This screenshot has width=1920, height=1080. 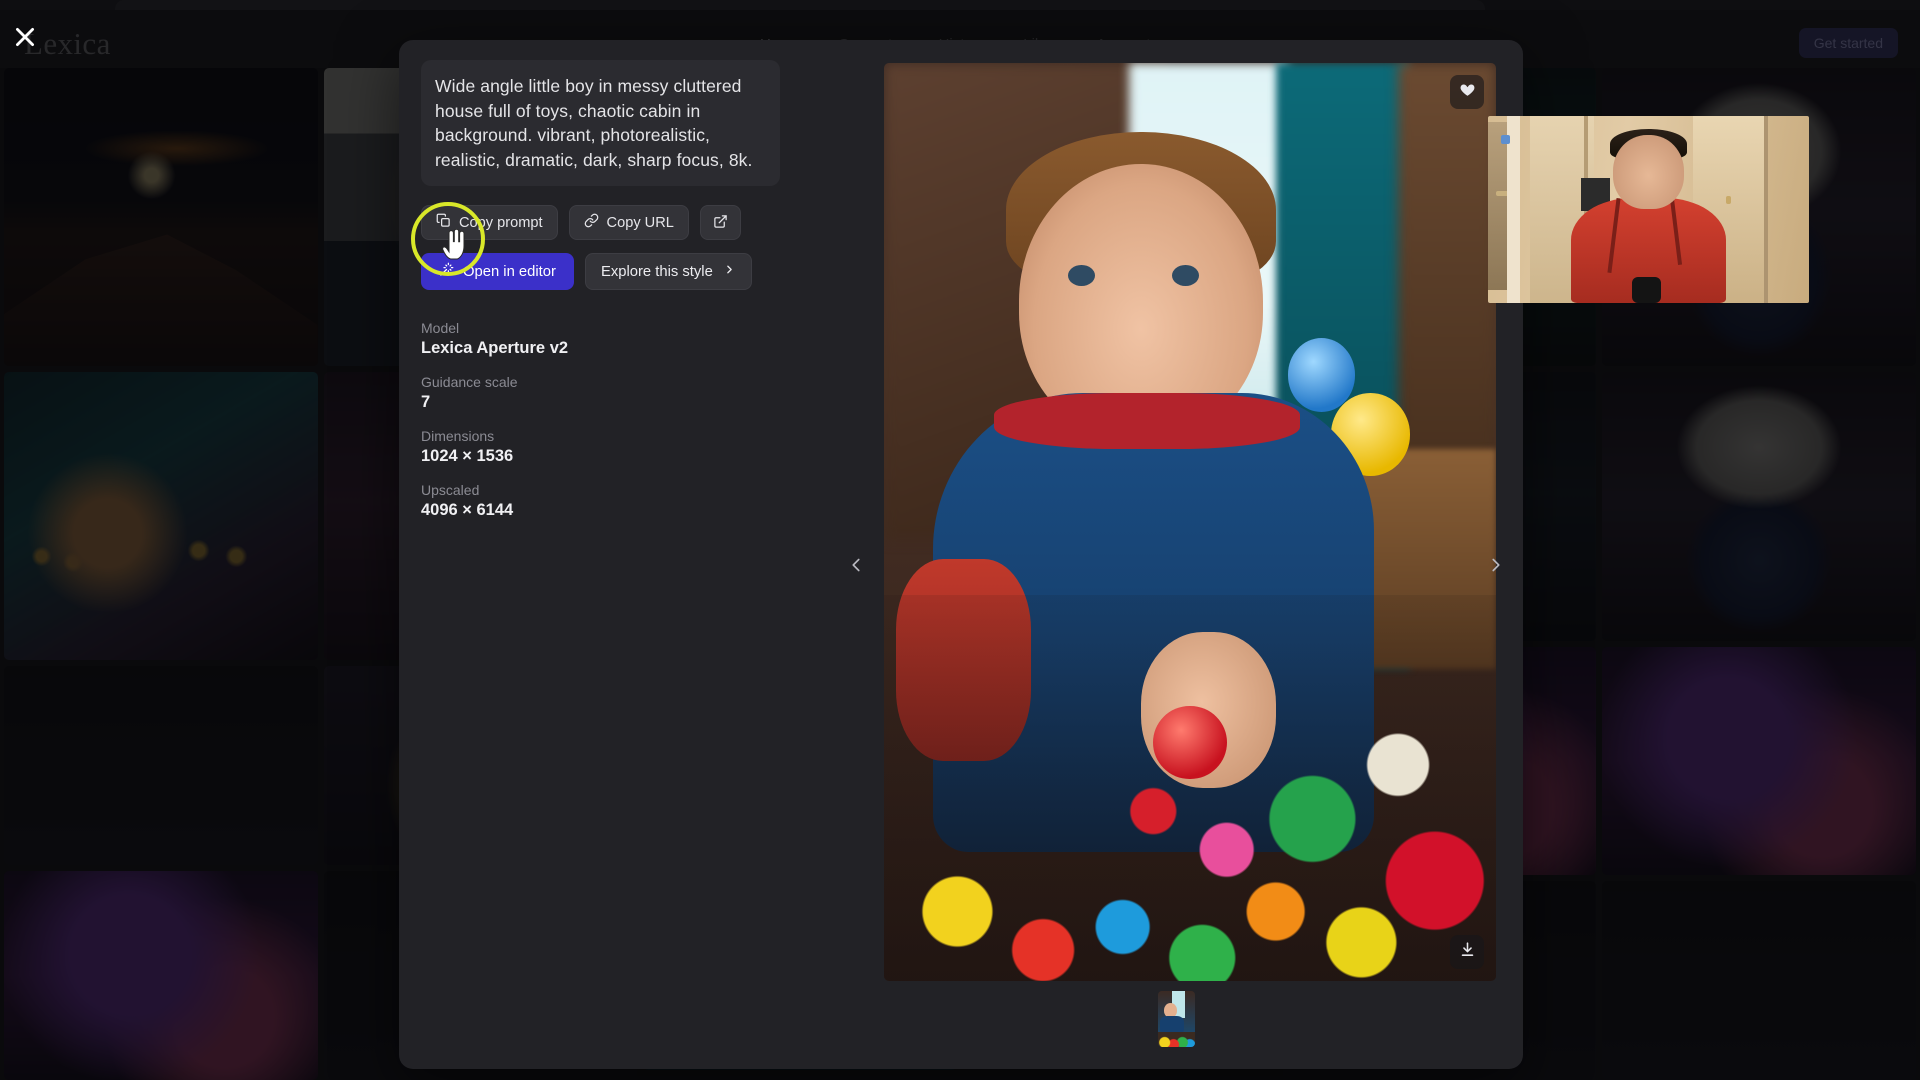 What do you see at coordinates (1647, 289) in the screenshot?
I see `webcam-microphone` at bounding box center [1647, 289].